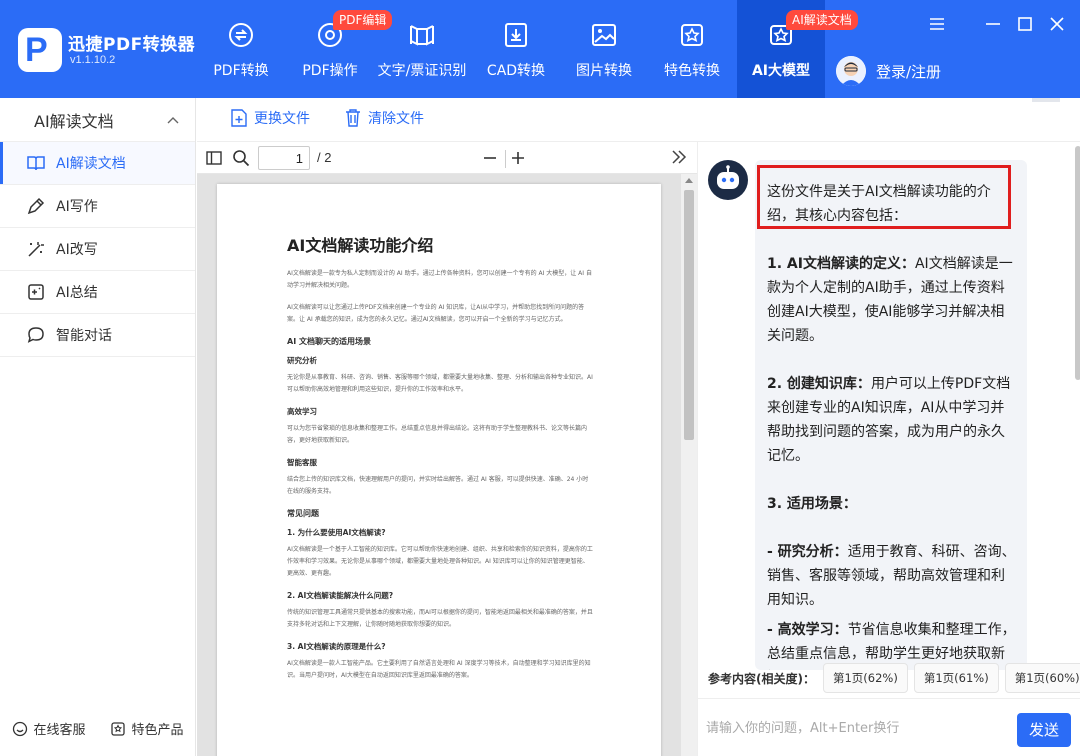 This screenshot has height=756, width=1080. What do you see at coordinates (692, 49) in the screenshot?
I see `nav-special: 特色转换` at bounding box center [692, 49].